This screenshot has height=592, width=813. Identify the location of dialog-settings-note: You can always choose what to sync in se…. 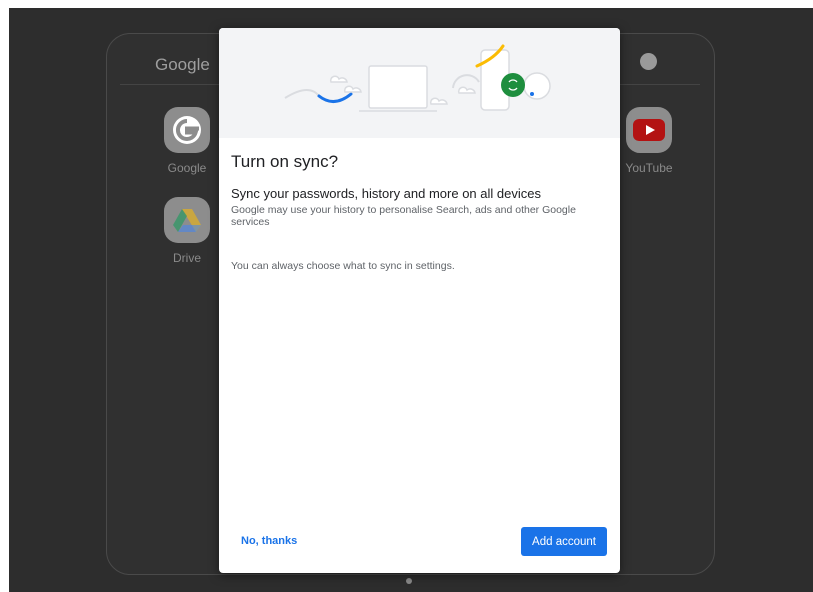
(343, 266).